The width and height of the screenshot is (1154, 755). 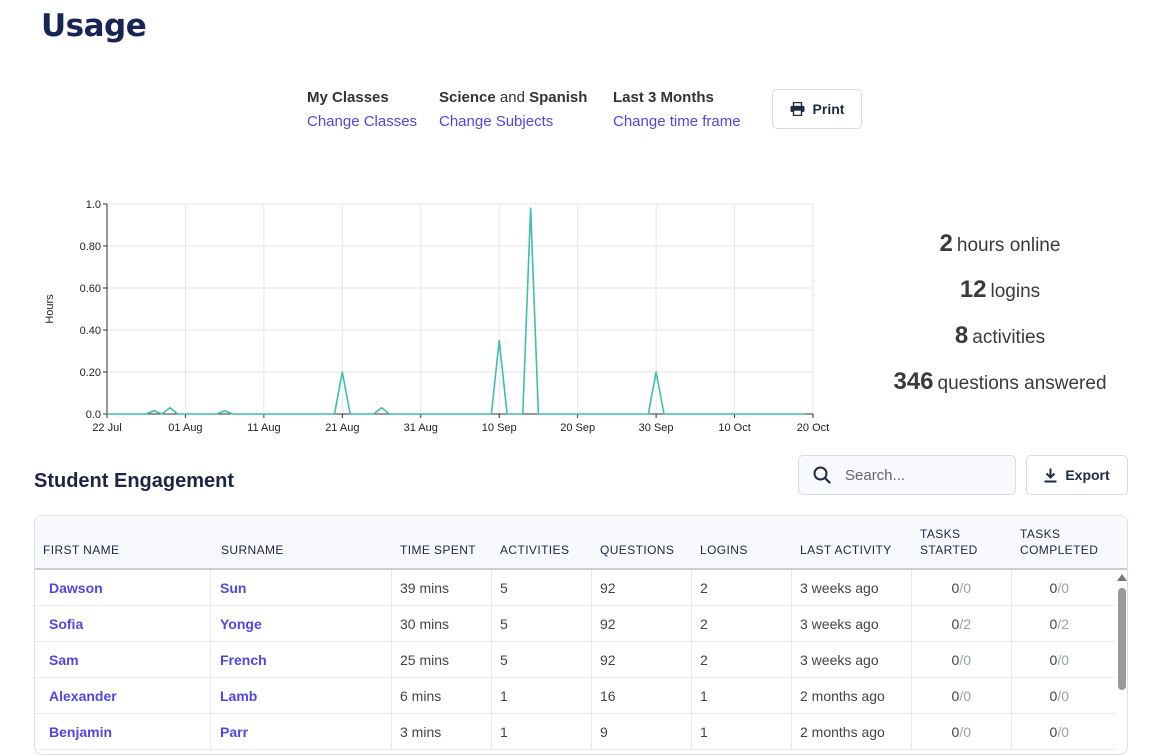 I want to click on cell-time-spent: 3 mins, so click(x=441, y=732).